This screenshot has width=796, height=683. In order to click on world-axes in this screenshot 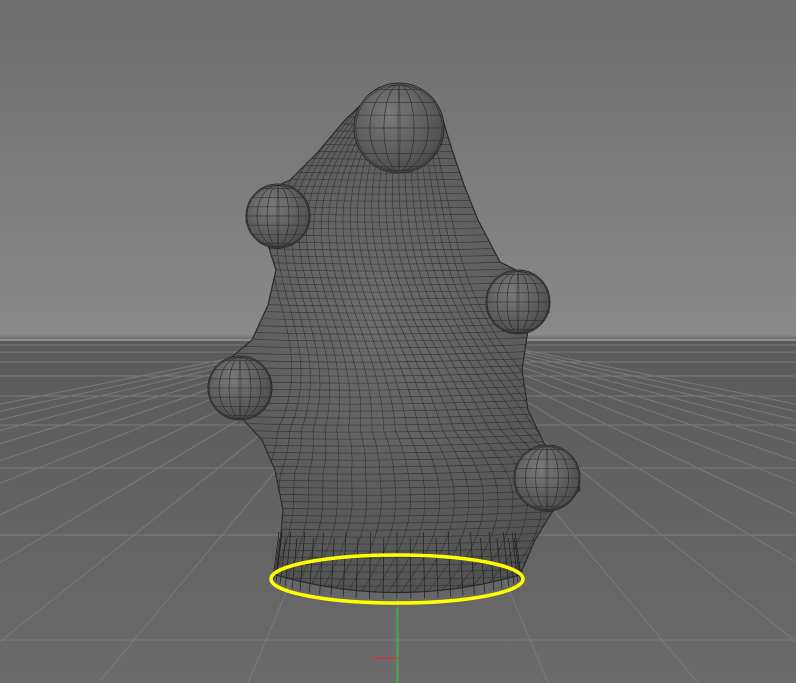, I will do `click(385, 645)`.